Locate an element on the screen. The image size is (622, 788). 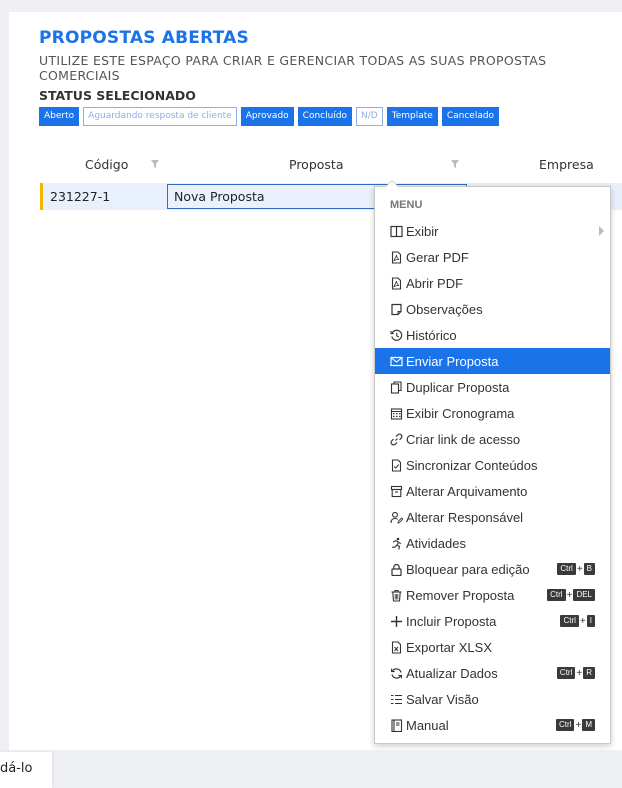
menu-item-label: Bloquear para edição is located at coordinates (468, 569).